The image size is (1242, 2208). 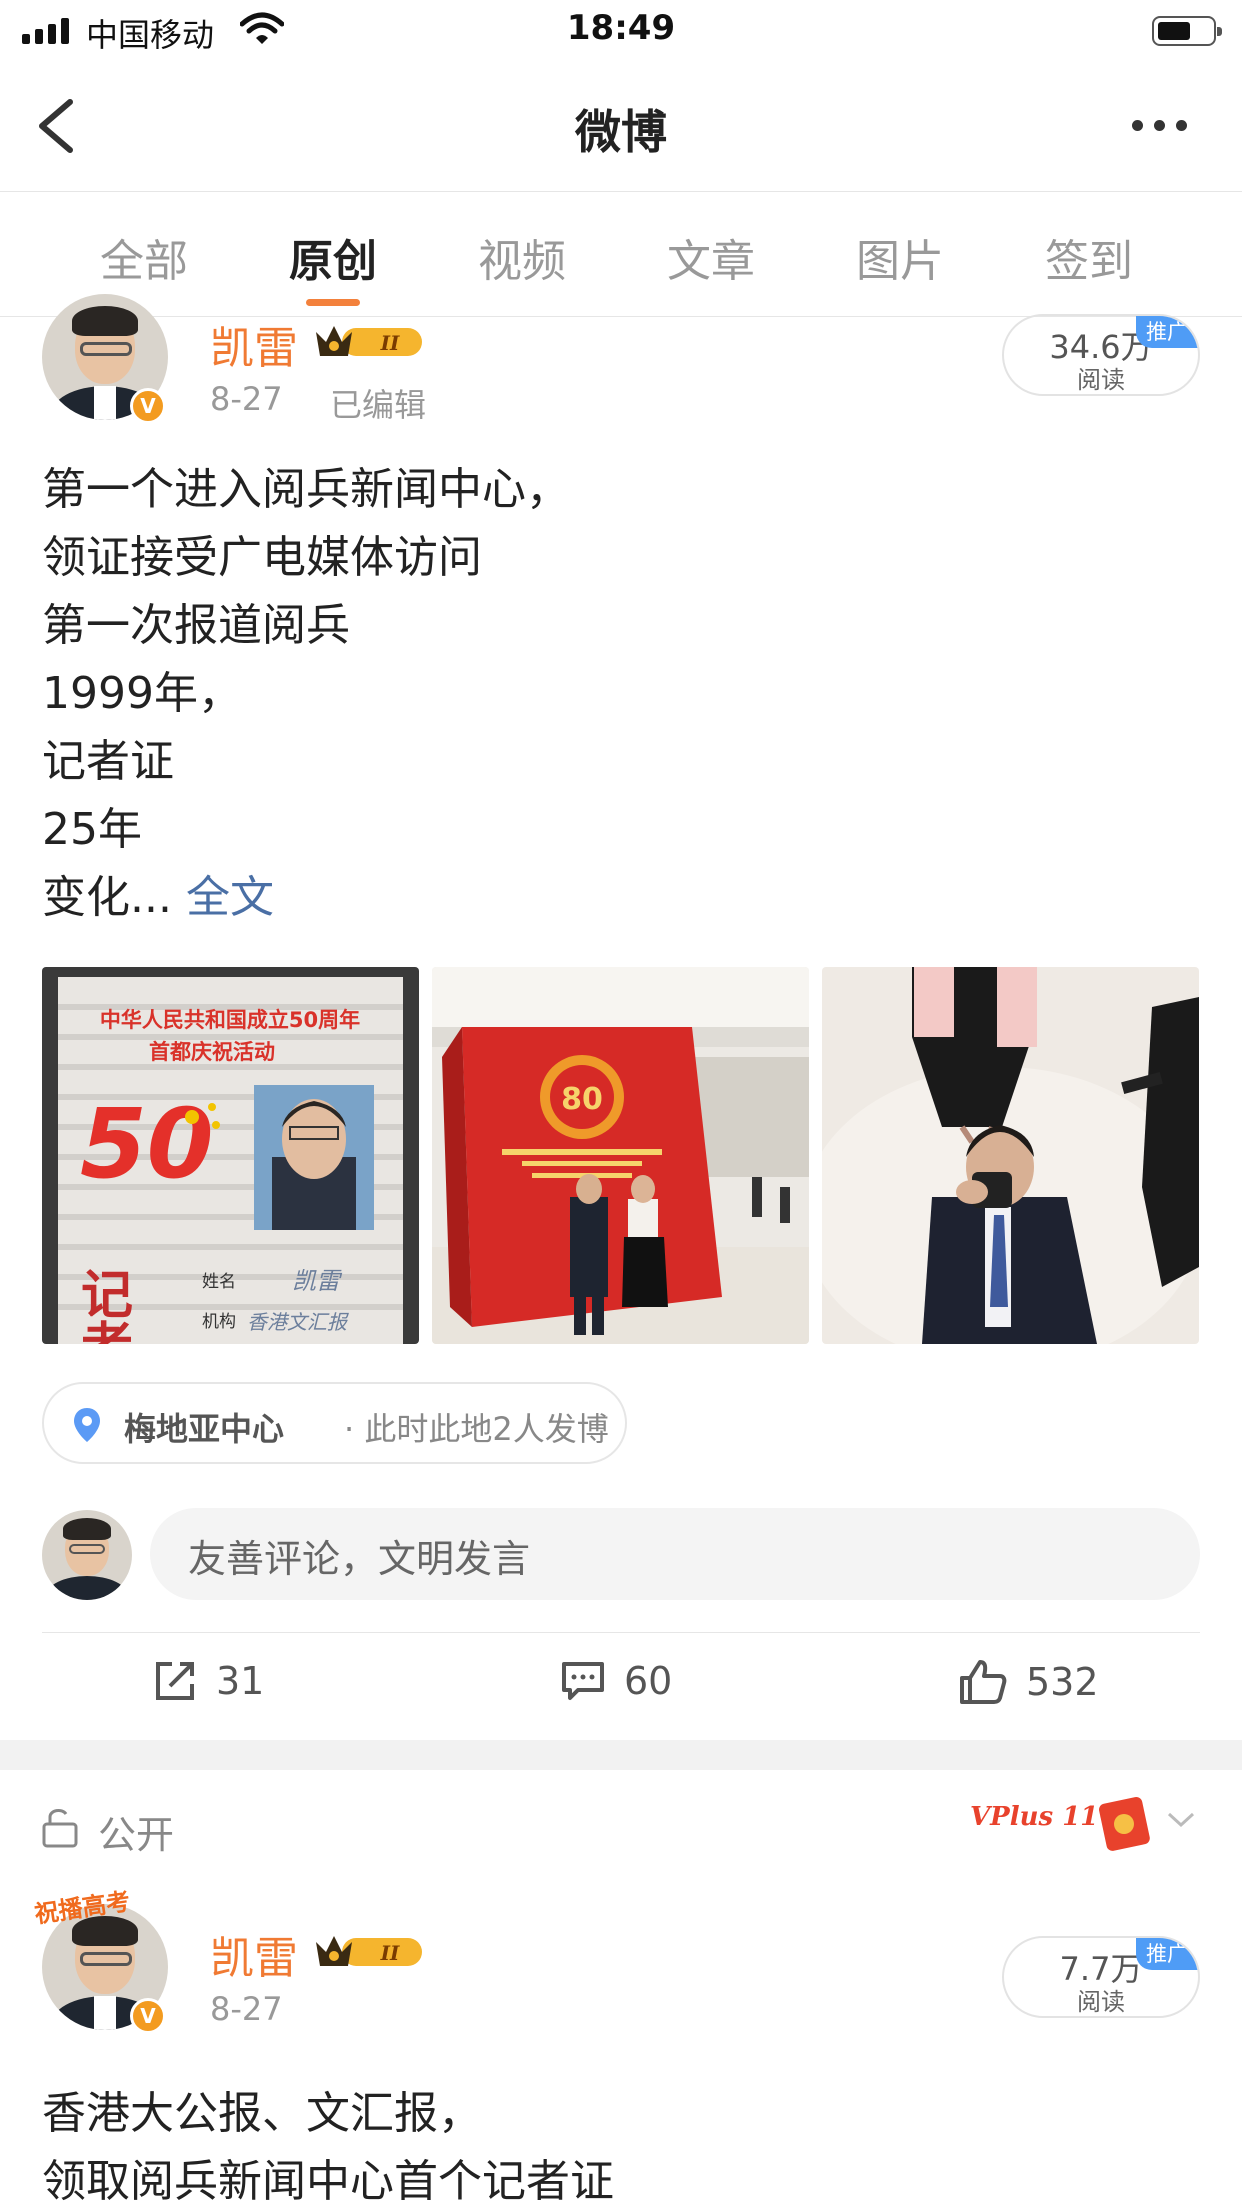 I want to click on read-count-pill: 7.7万 阅读 推广, so click(x=1101, y=1977).